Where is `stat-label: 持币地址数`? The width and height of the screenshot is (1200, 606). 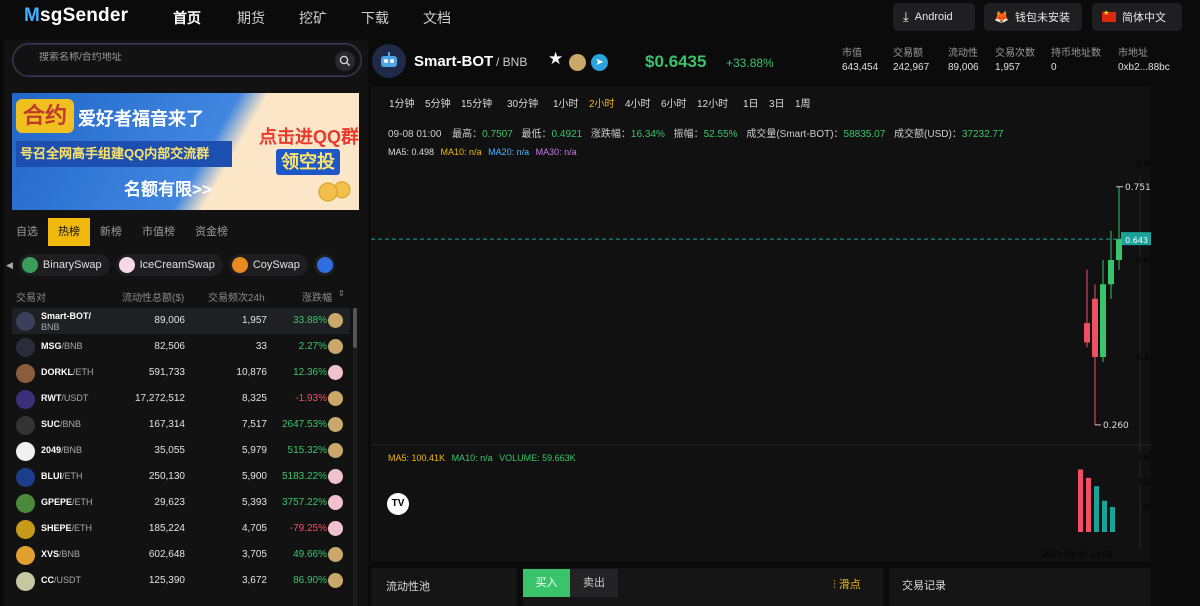 stat-label: 持币地址数 is located at coordinates (1076, 53).